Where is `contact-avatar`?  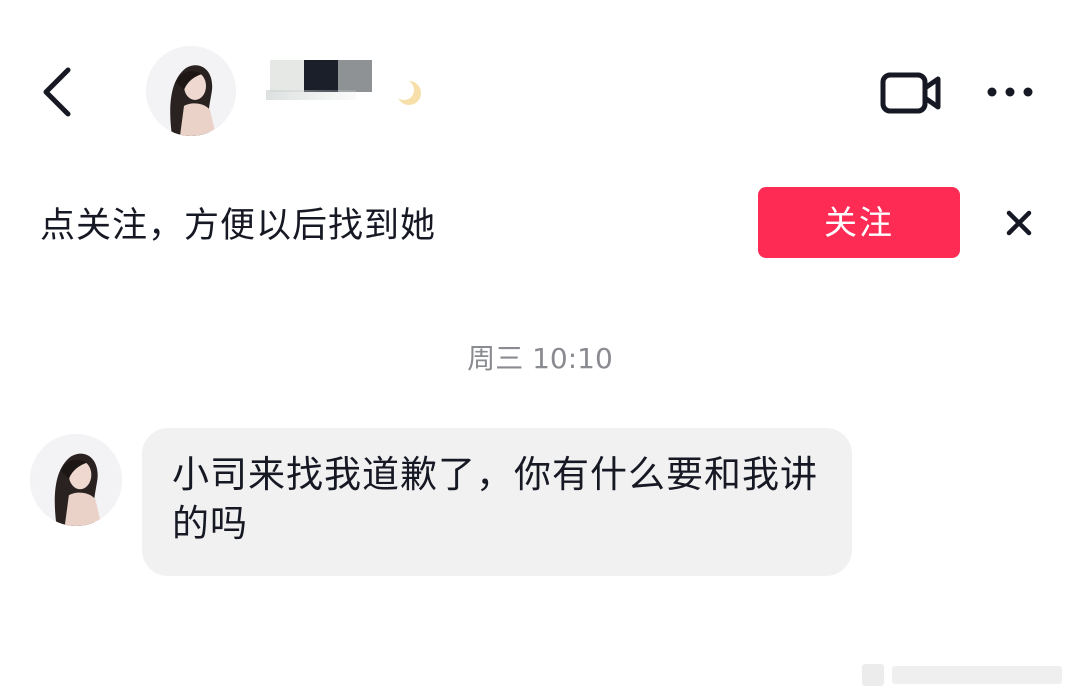 contact-avatar is located at coordinates (191, 91).